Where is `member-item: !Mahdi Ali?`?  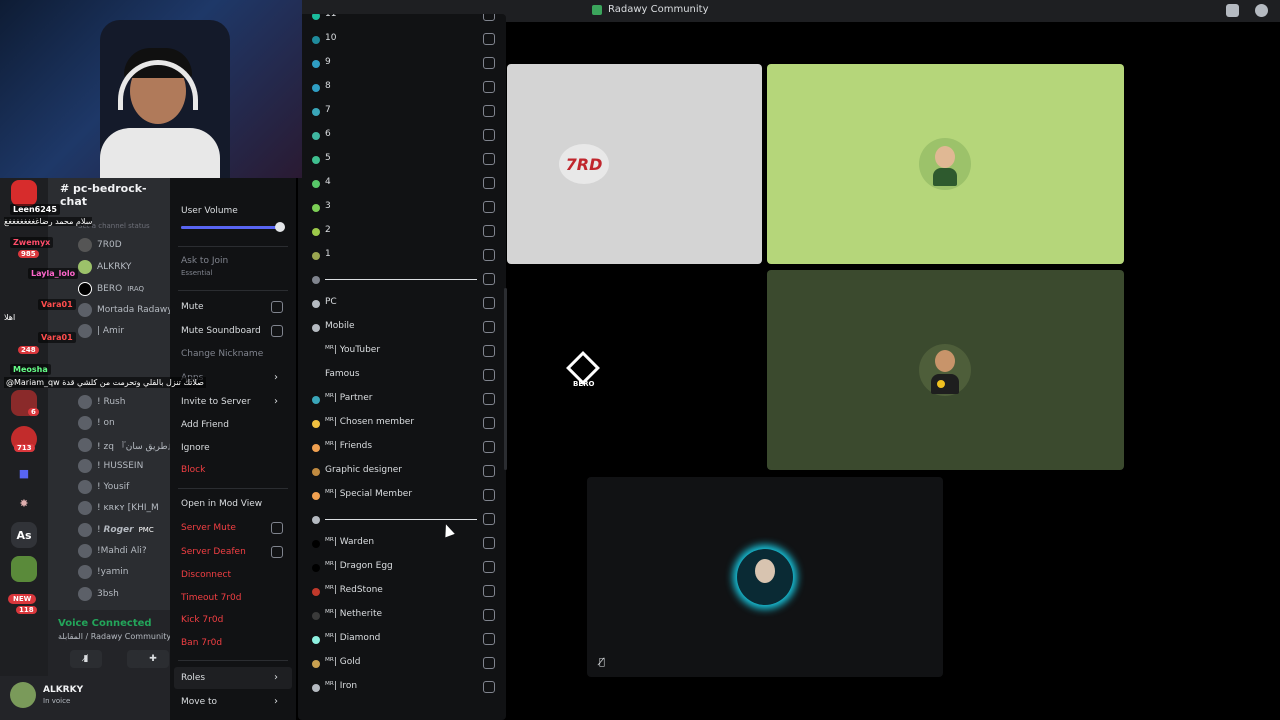 member-item: !Mahdi Ali? is located at coordinates (112, 551).